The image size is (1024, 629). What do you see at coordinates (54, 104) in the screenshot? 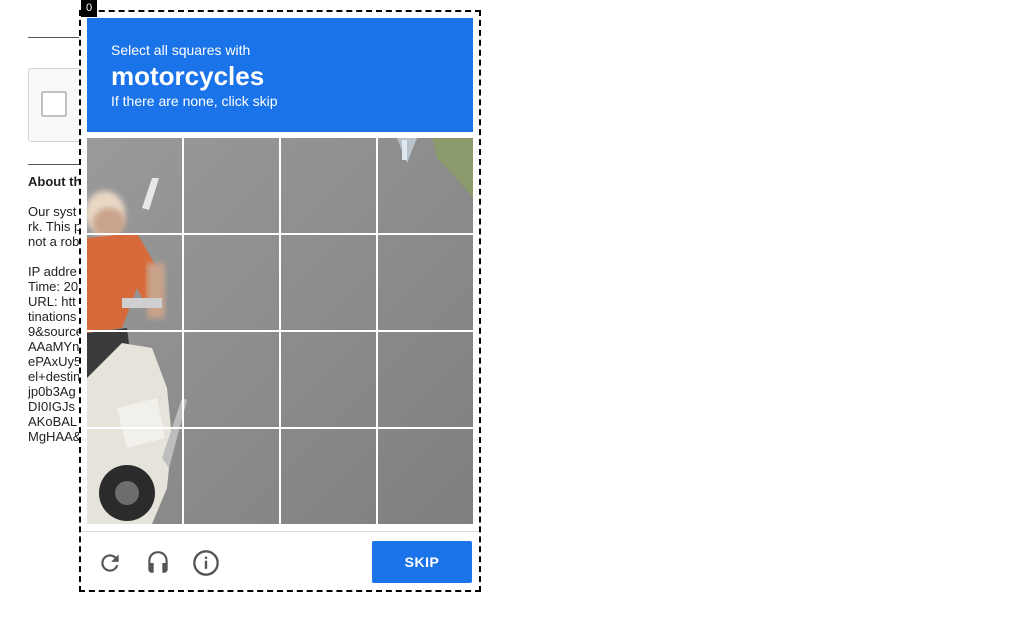
I see `recaptcha-checkbox` at bounding box center [54, 104].